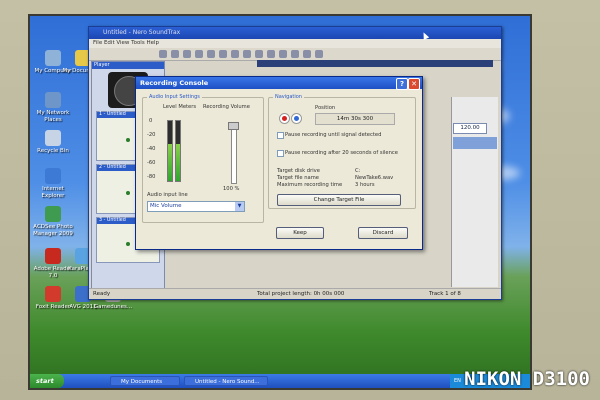 The height and width of the screenshot is (400, 600). I want to click on dialog-title: Recording Console, so click(174, 83).